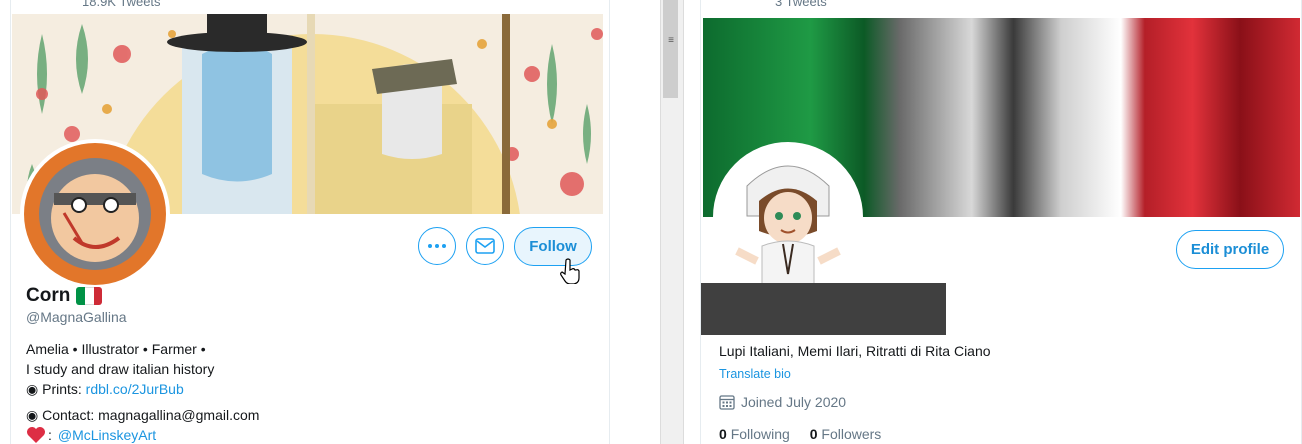  I want to click on bio-line-1: Amelia • Illustrator • Farmer •, so click(116, 349).